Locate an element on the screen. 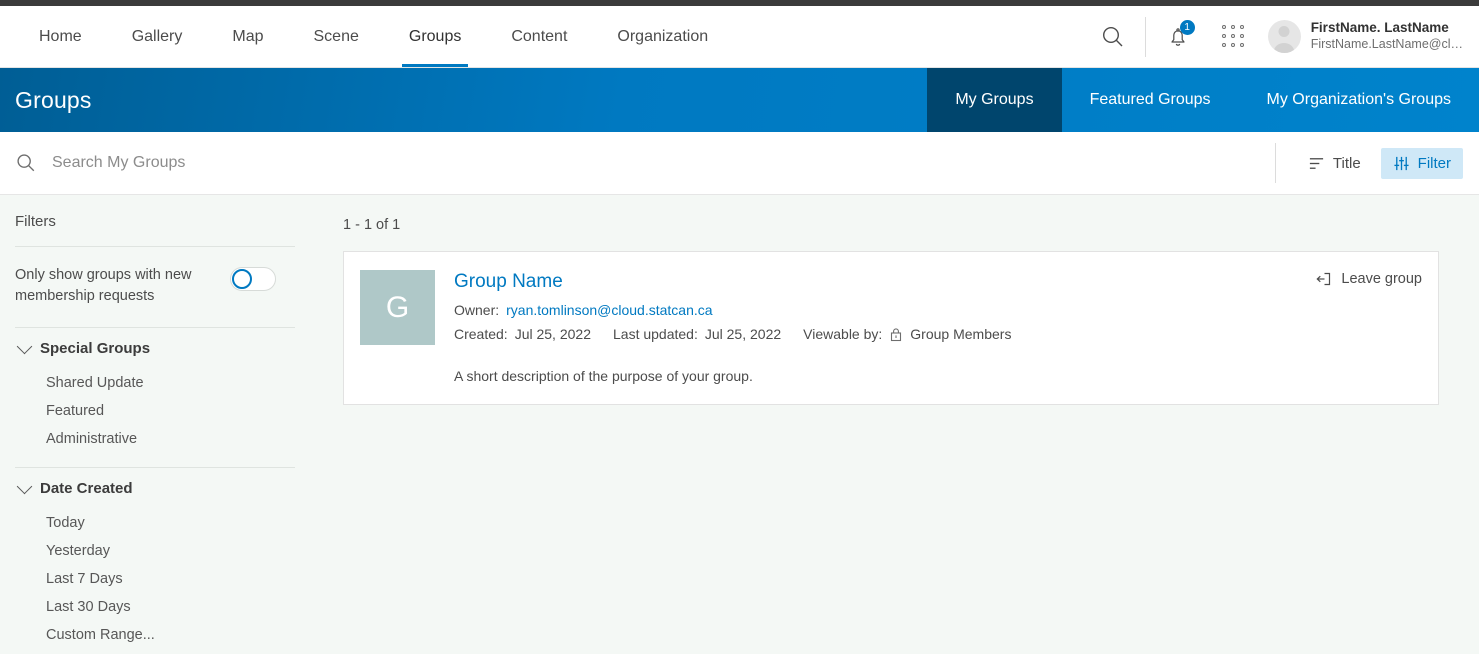 This screenshot has height=654, width=1479. facet-item-today: Today is located at coordinates (170, 523).